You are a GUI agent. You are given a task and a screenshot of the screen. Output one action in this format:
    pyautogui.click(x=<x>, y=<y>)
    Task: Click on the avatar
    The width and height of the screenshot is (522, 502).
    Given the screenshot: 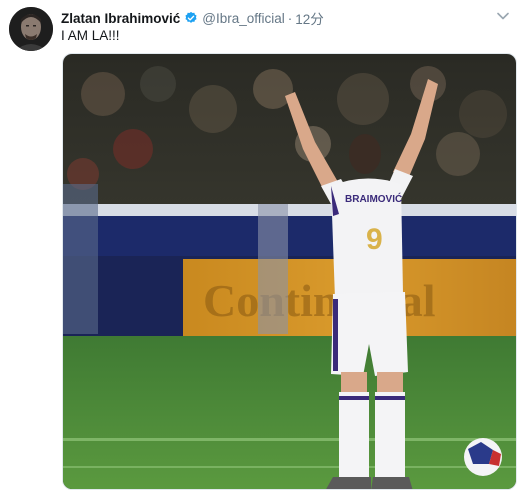 What is the action you would take?
    pyautogui.click(x=31, y=29)
    